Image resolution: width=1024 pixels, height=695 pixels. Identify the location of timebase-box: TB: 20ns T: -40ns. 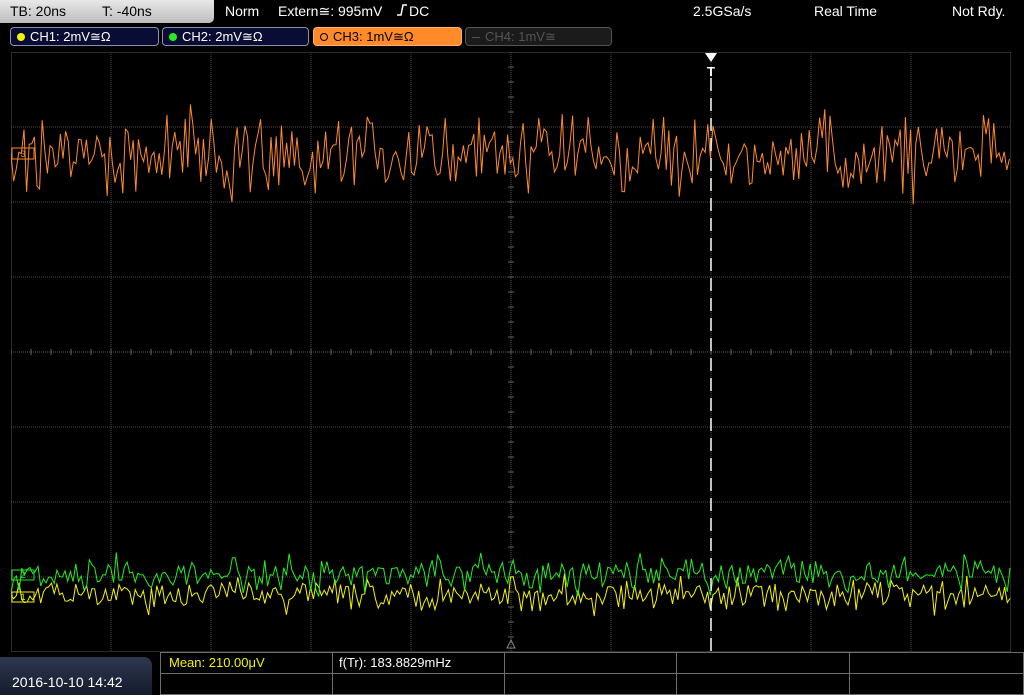
(107, 11).